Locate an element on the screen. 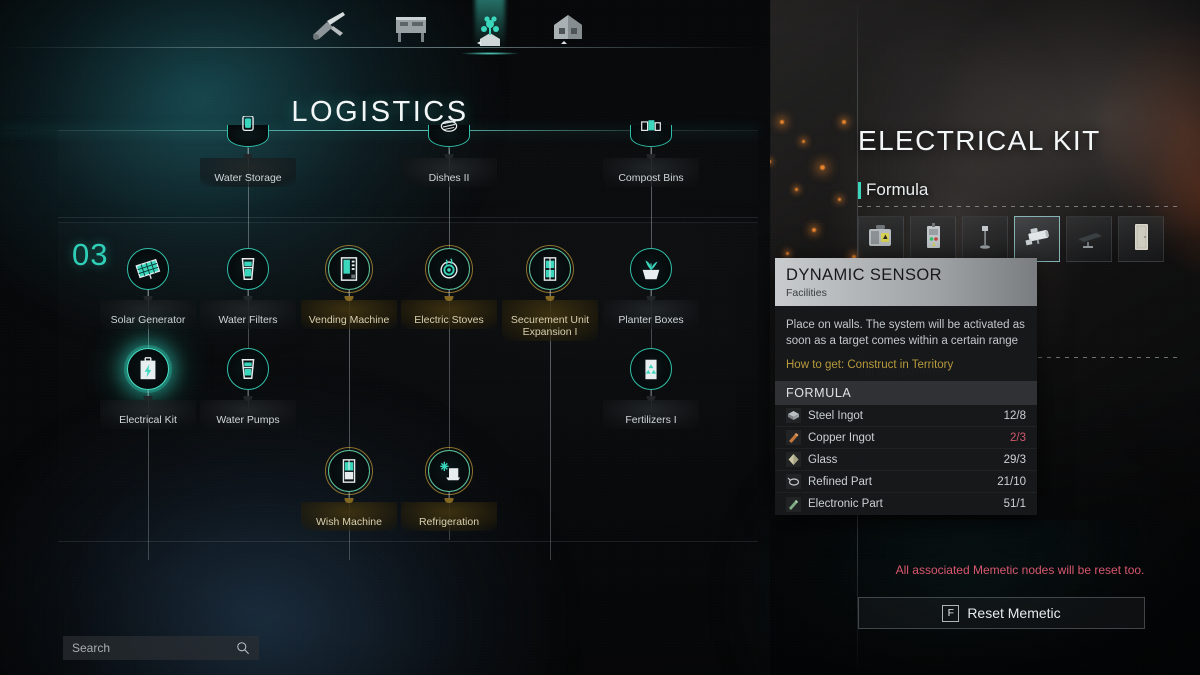  water-filter-icon is located at coordinates (248, 269).